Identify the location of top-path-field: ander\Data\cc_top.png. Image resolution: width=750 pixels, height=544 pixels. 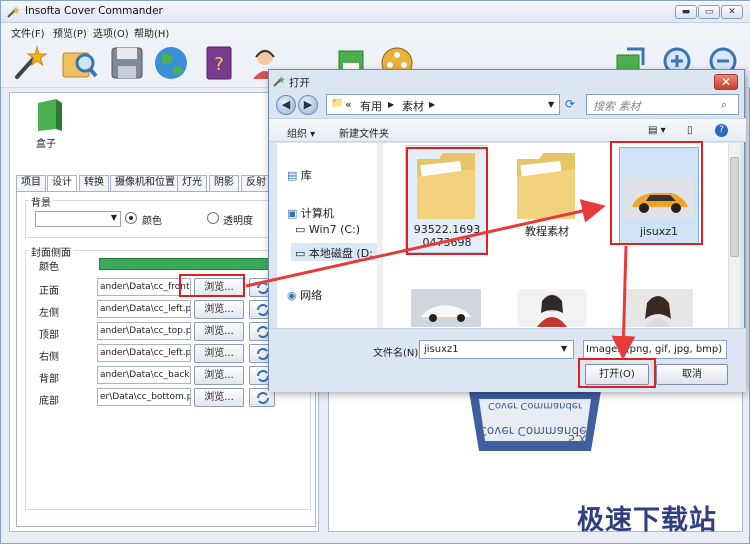
(144, 331).